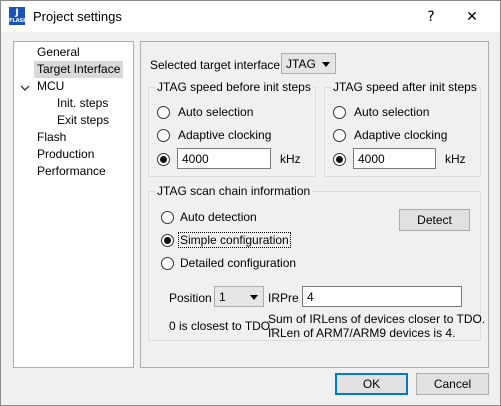 The width and height of the screenshot is (501, 406). I want to click on window-title: Project settings, so click(77, 16).